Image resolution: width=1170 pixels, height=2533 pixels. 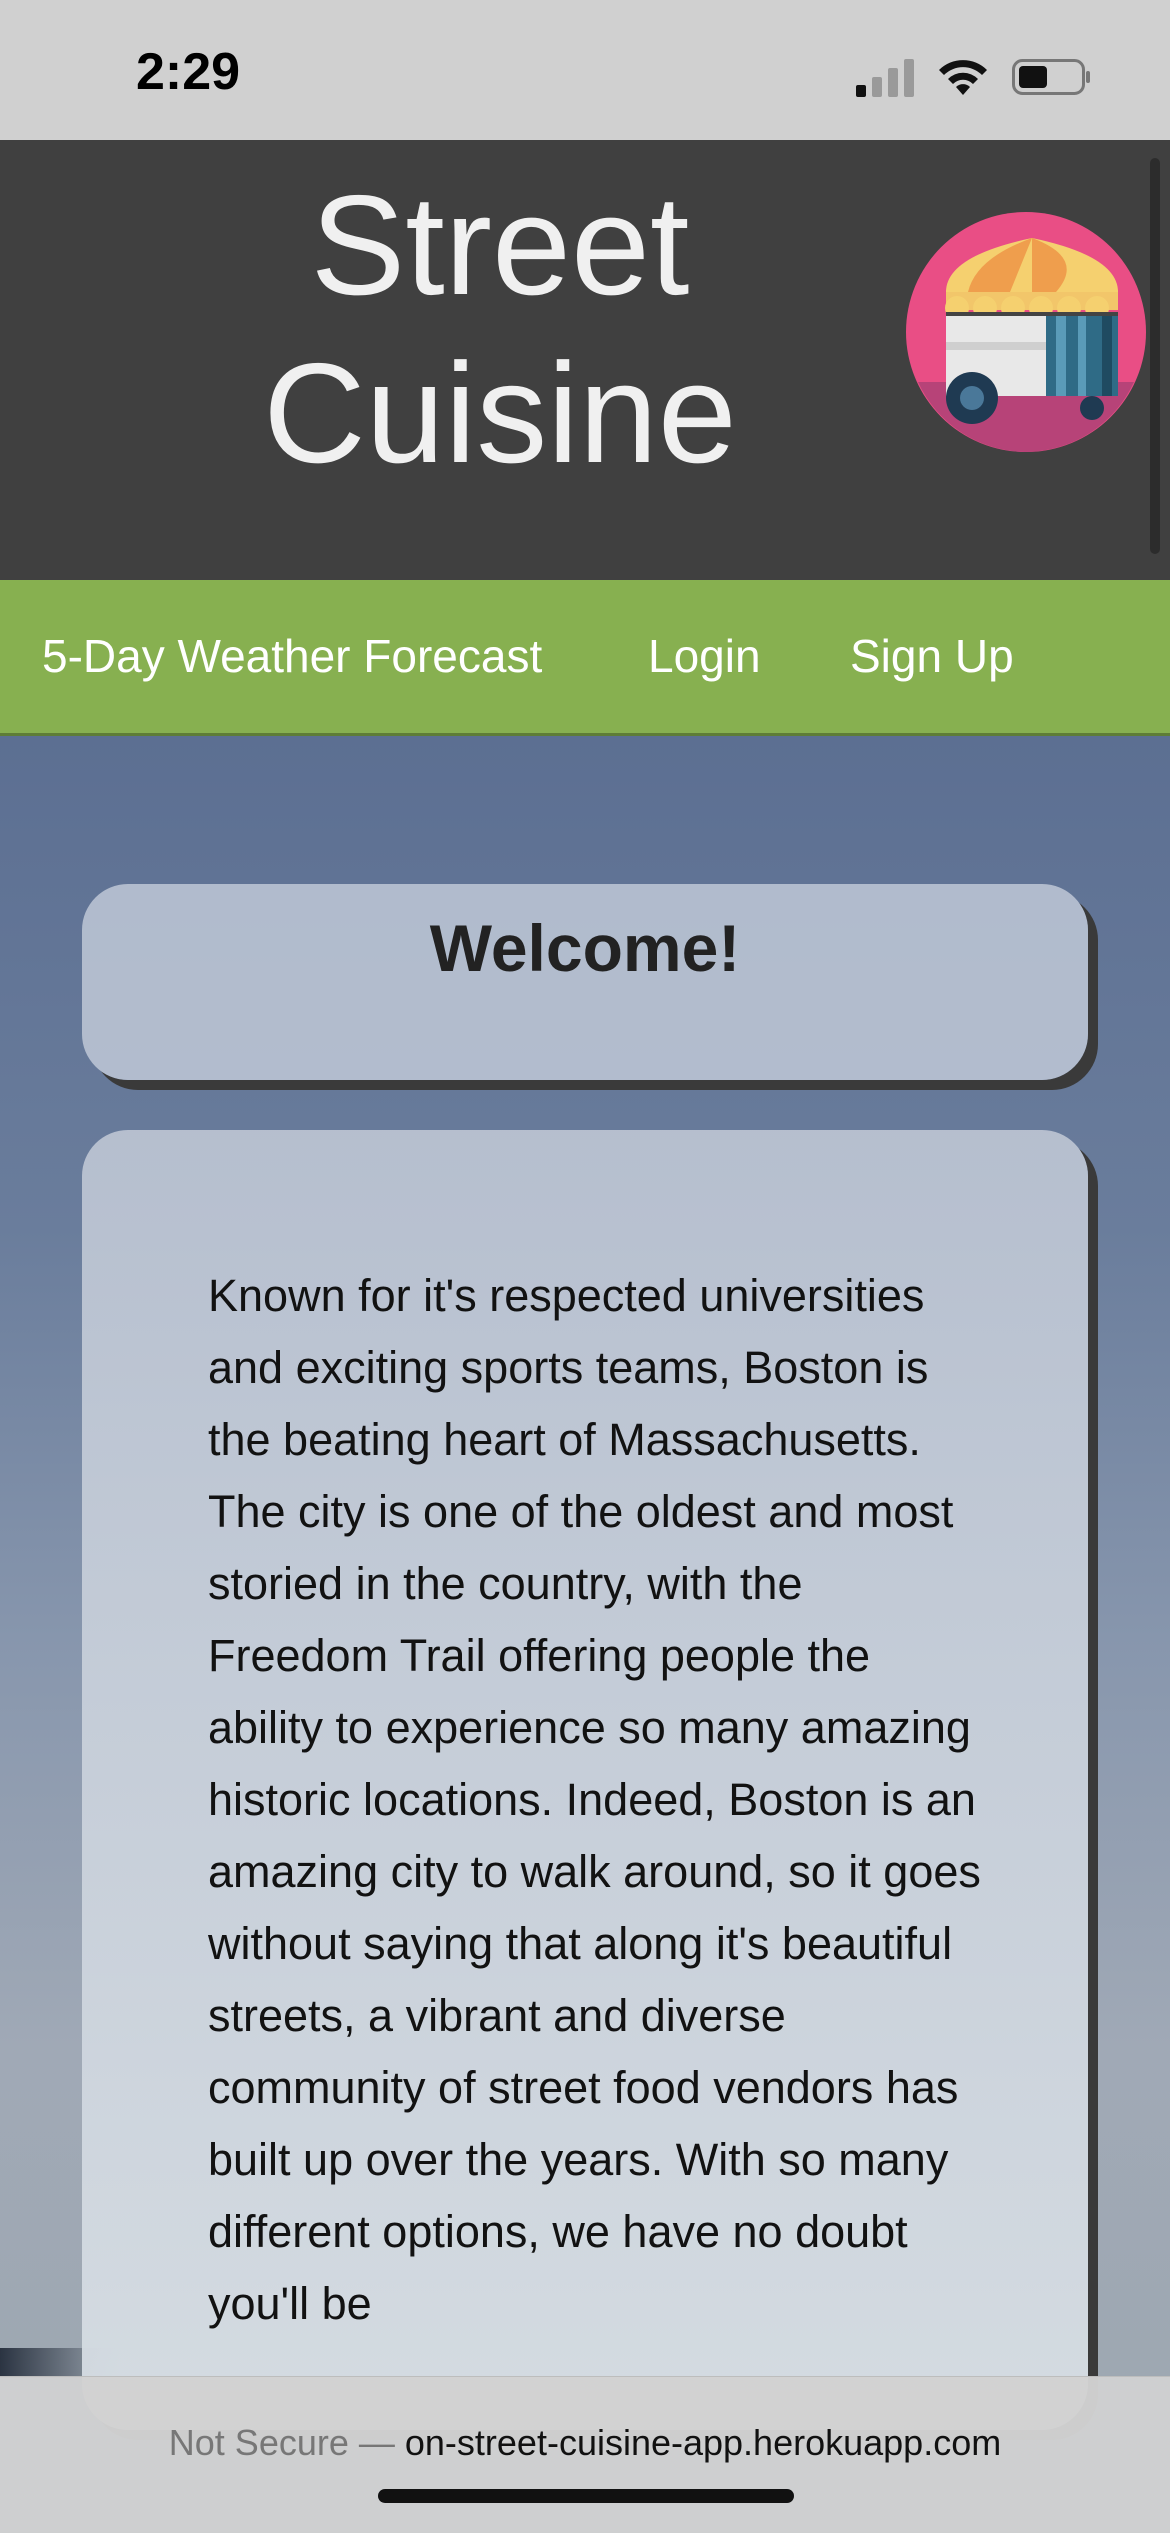 I want to click on site-title: Street Cuisine, so click(x=500, y=330).